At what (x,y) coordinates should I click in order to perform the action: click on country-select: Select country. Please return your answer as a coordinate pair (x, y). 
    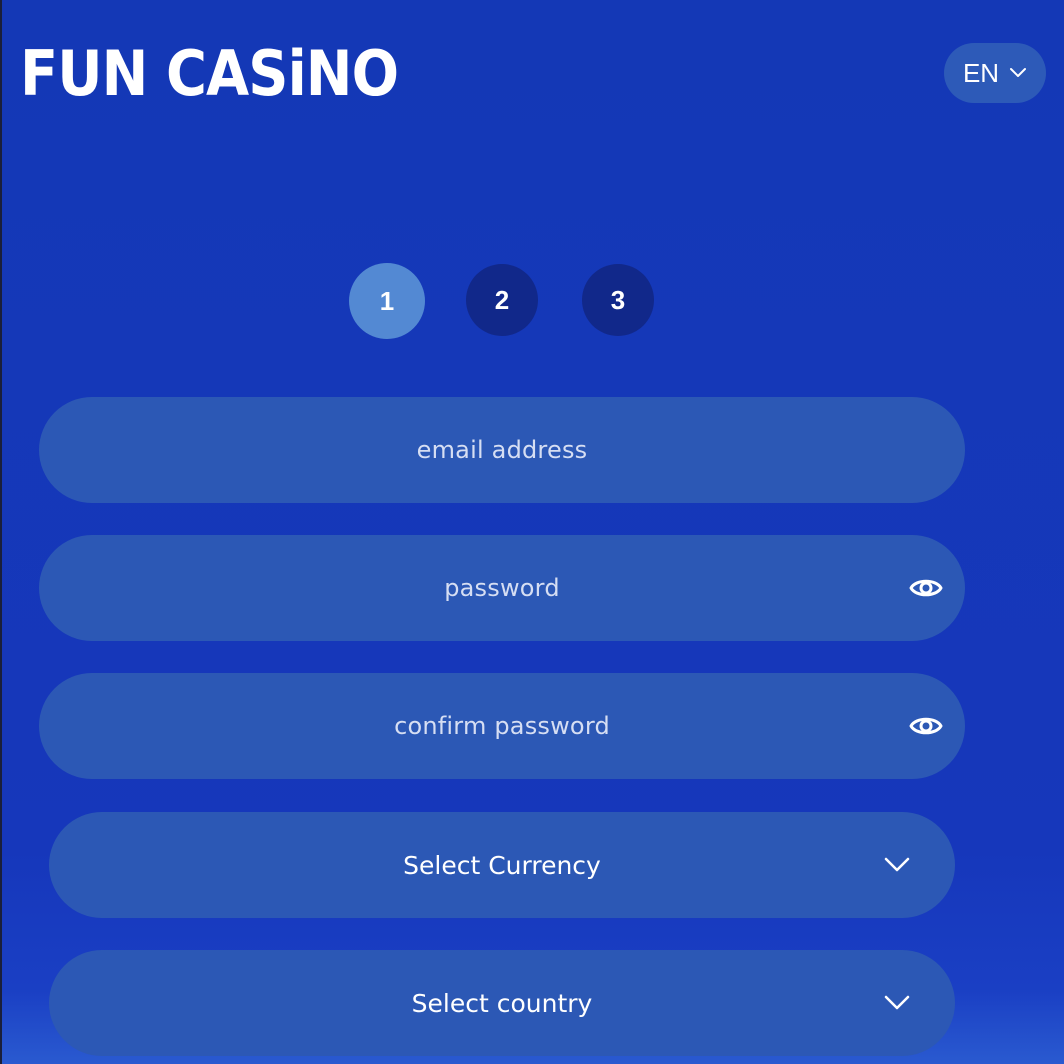
    Looking at the image, I should click on (502, 1003).